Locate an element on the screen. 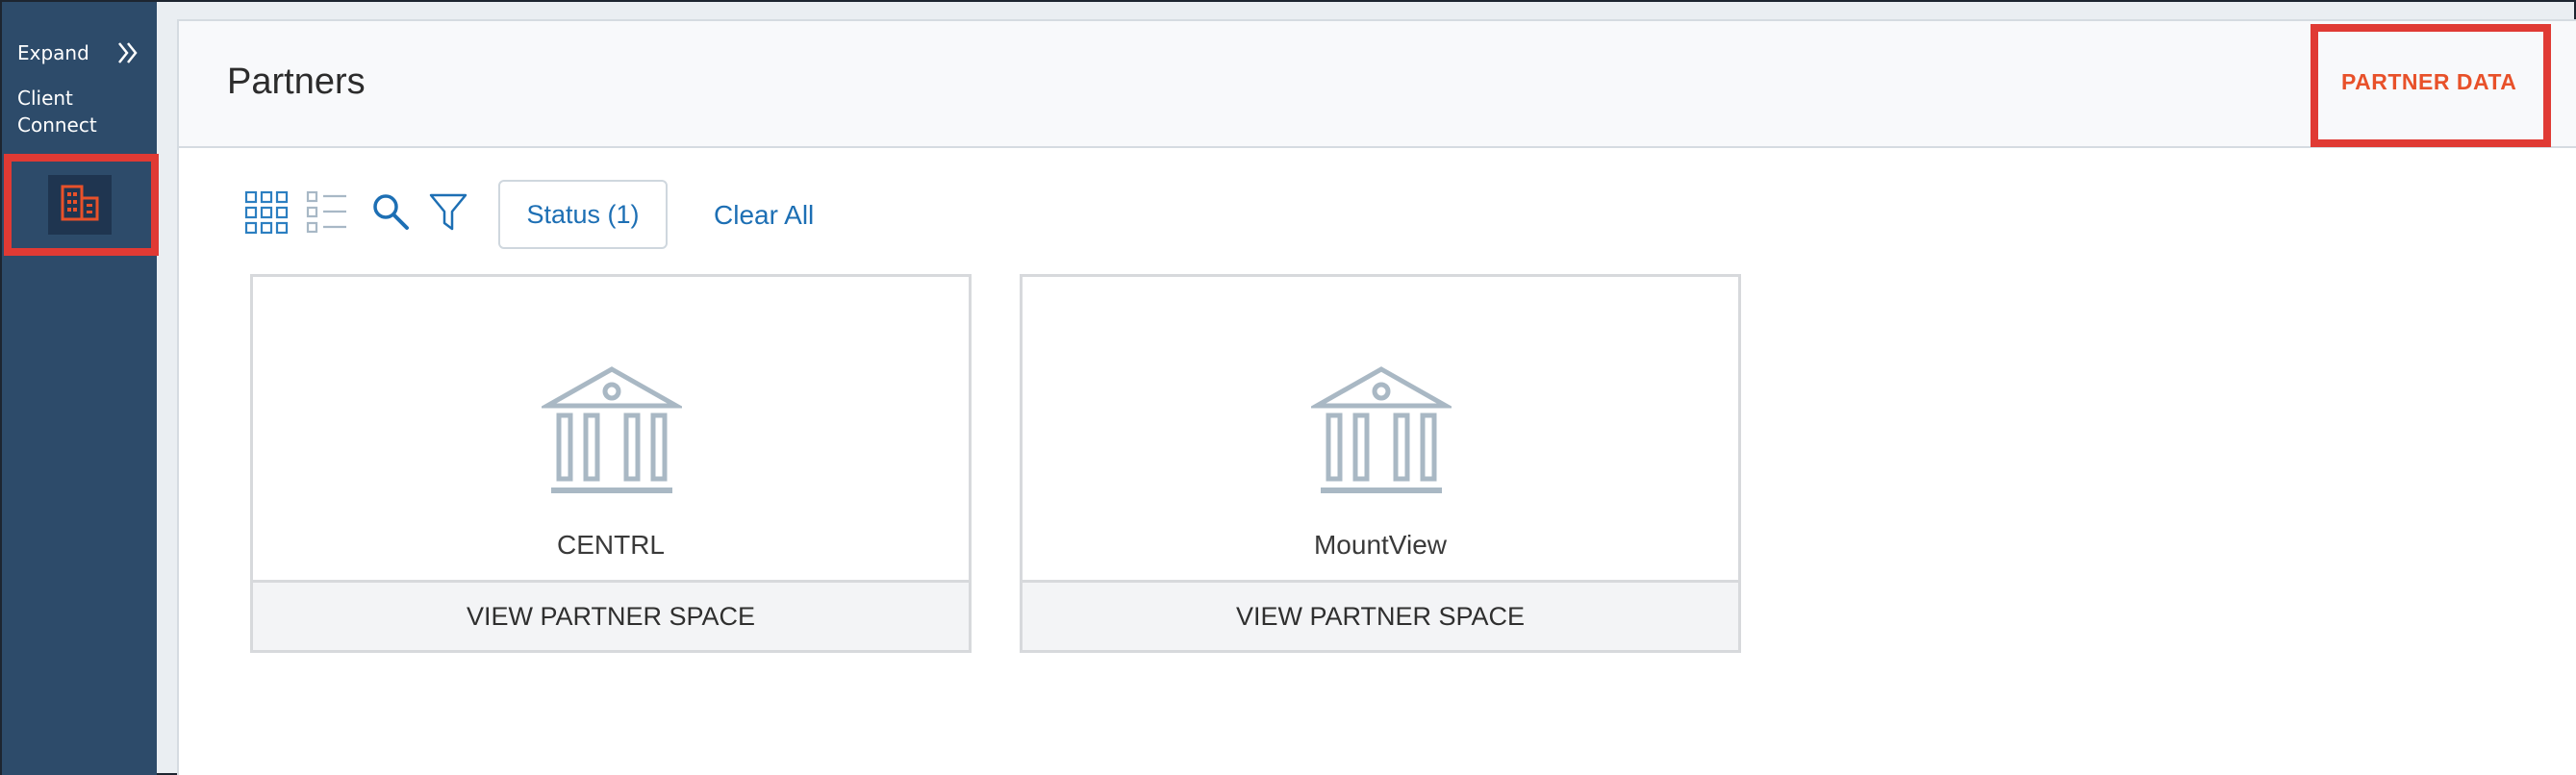 The width and height of the screenshot is (2576, 775). partner-card: MountView VIEW PARTNER SPACE is located at coordinates (1380, 464).